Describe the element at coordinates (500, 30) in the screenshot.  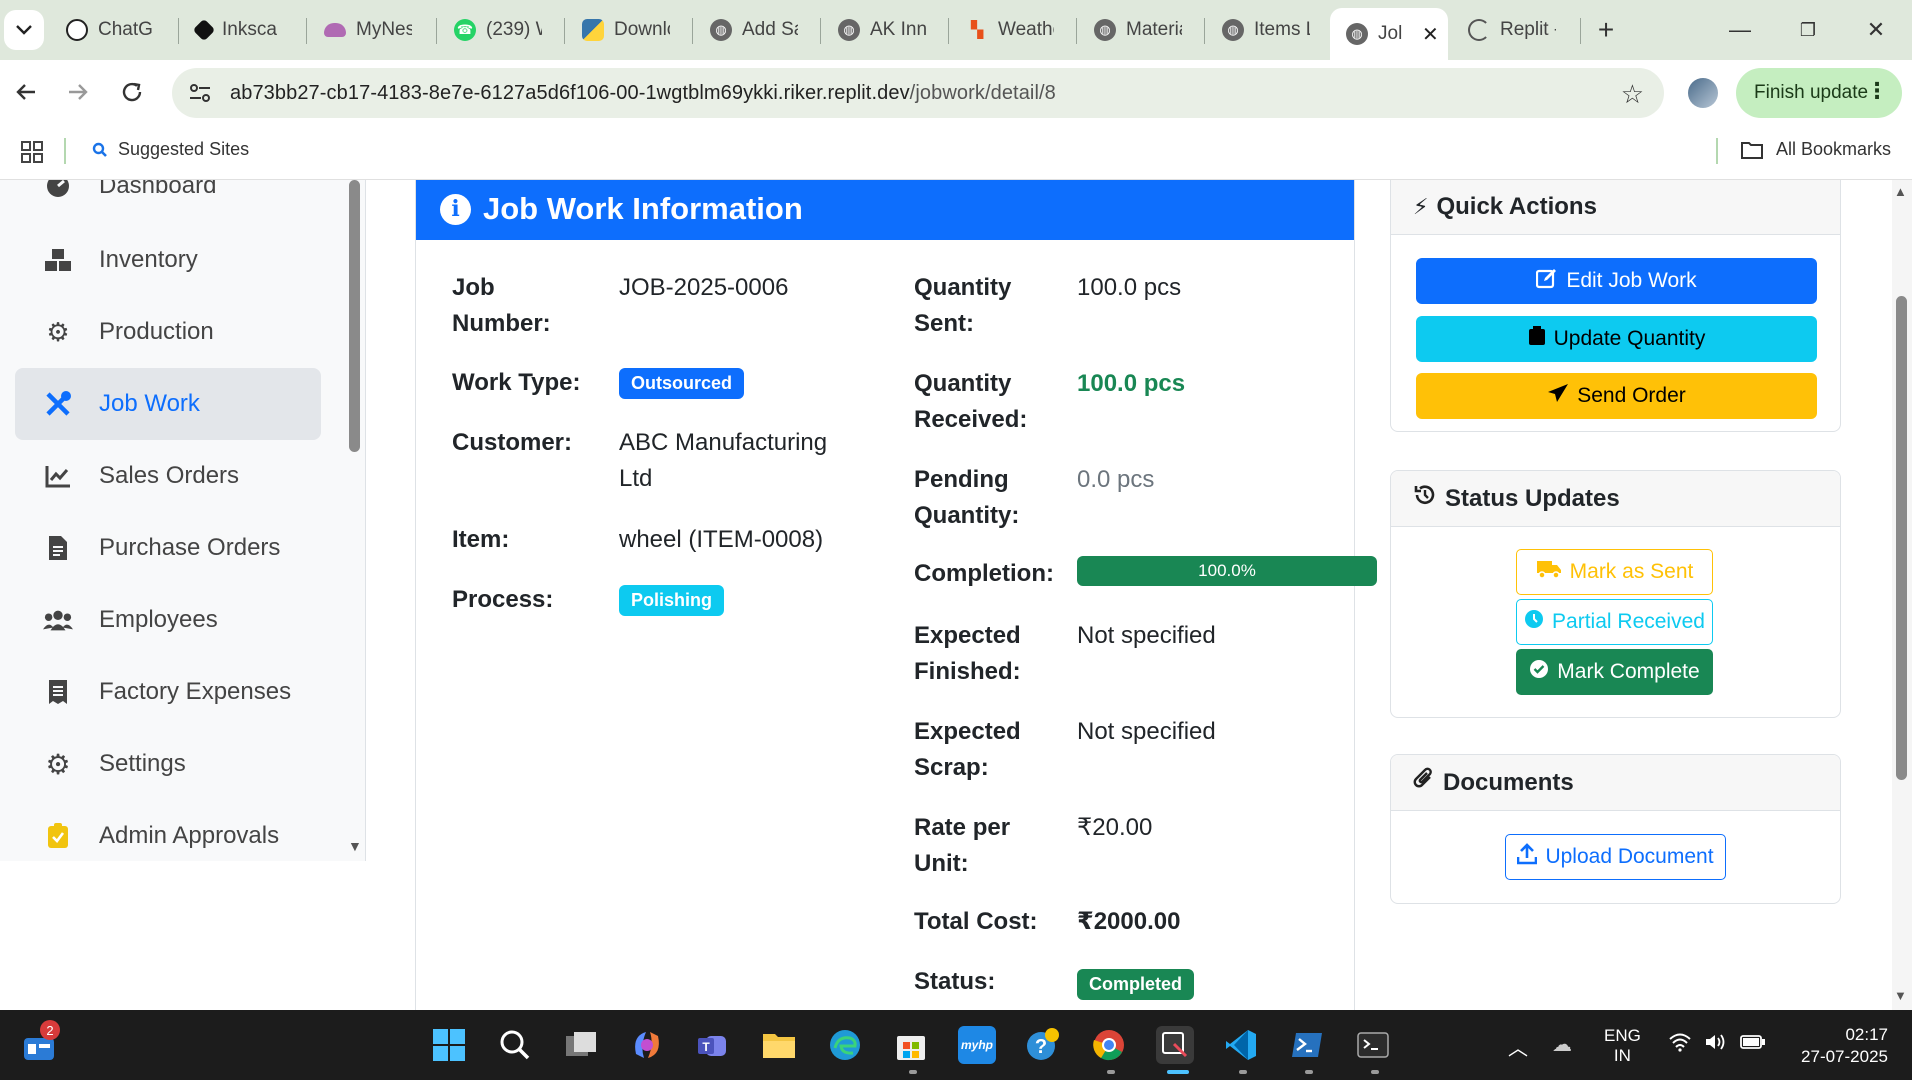
I see `tab-whatsapp: ☎ (239) W` at that location.